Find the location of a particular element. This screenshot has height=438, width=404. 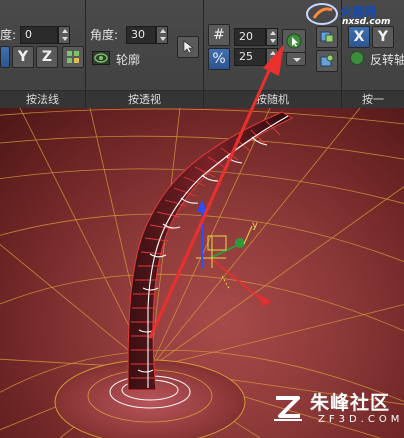

last-x-button: X is located at coordinates (359, 37).